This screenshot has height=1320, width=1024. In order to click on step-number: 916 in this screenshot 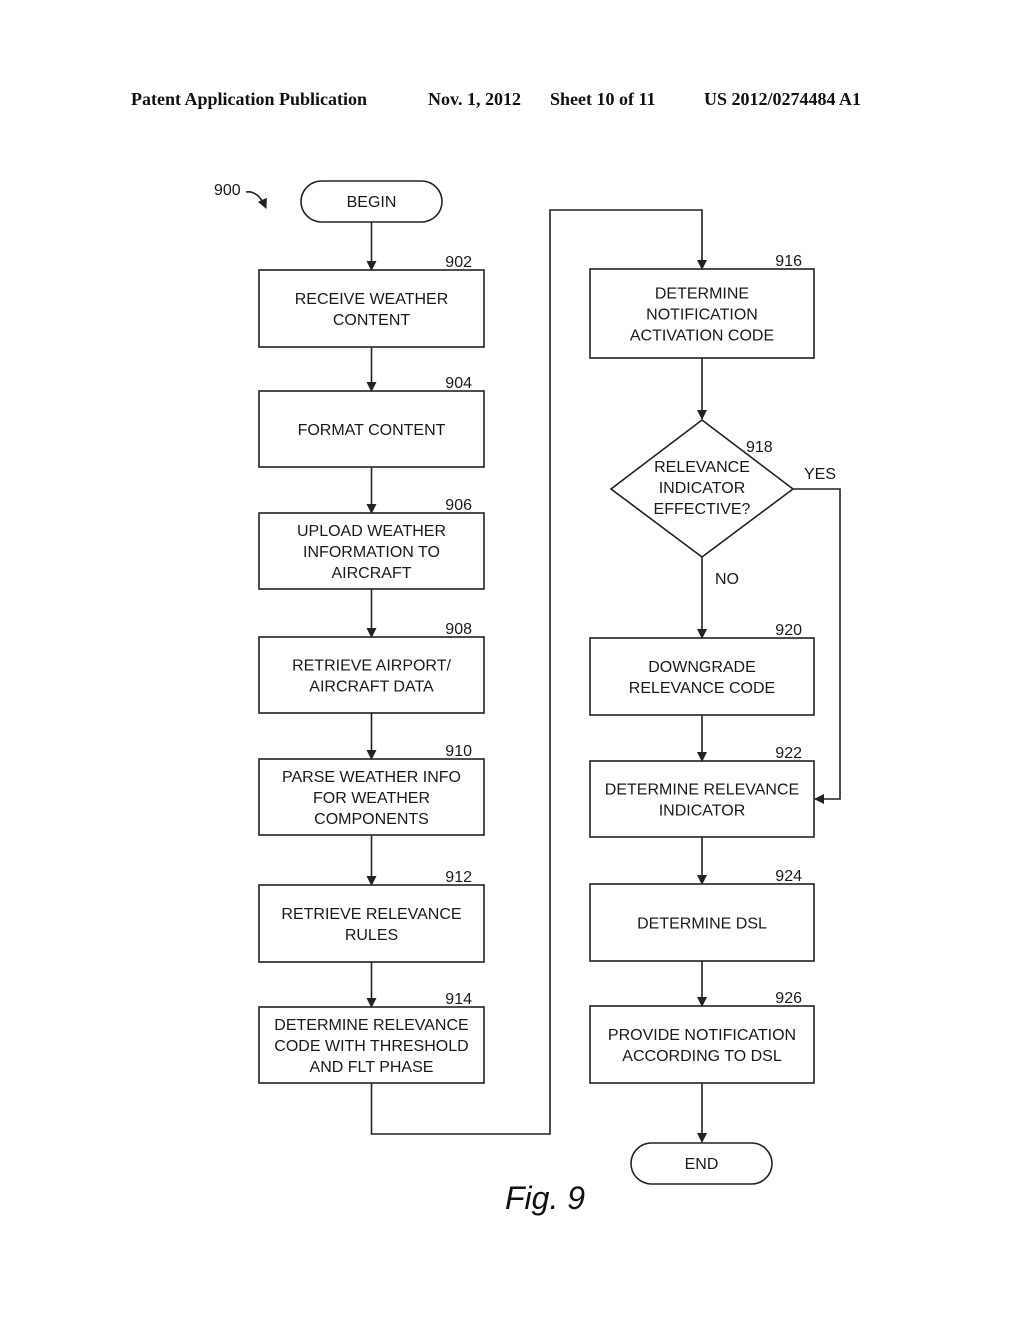, I will do `click(788, 261)`.